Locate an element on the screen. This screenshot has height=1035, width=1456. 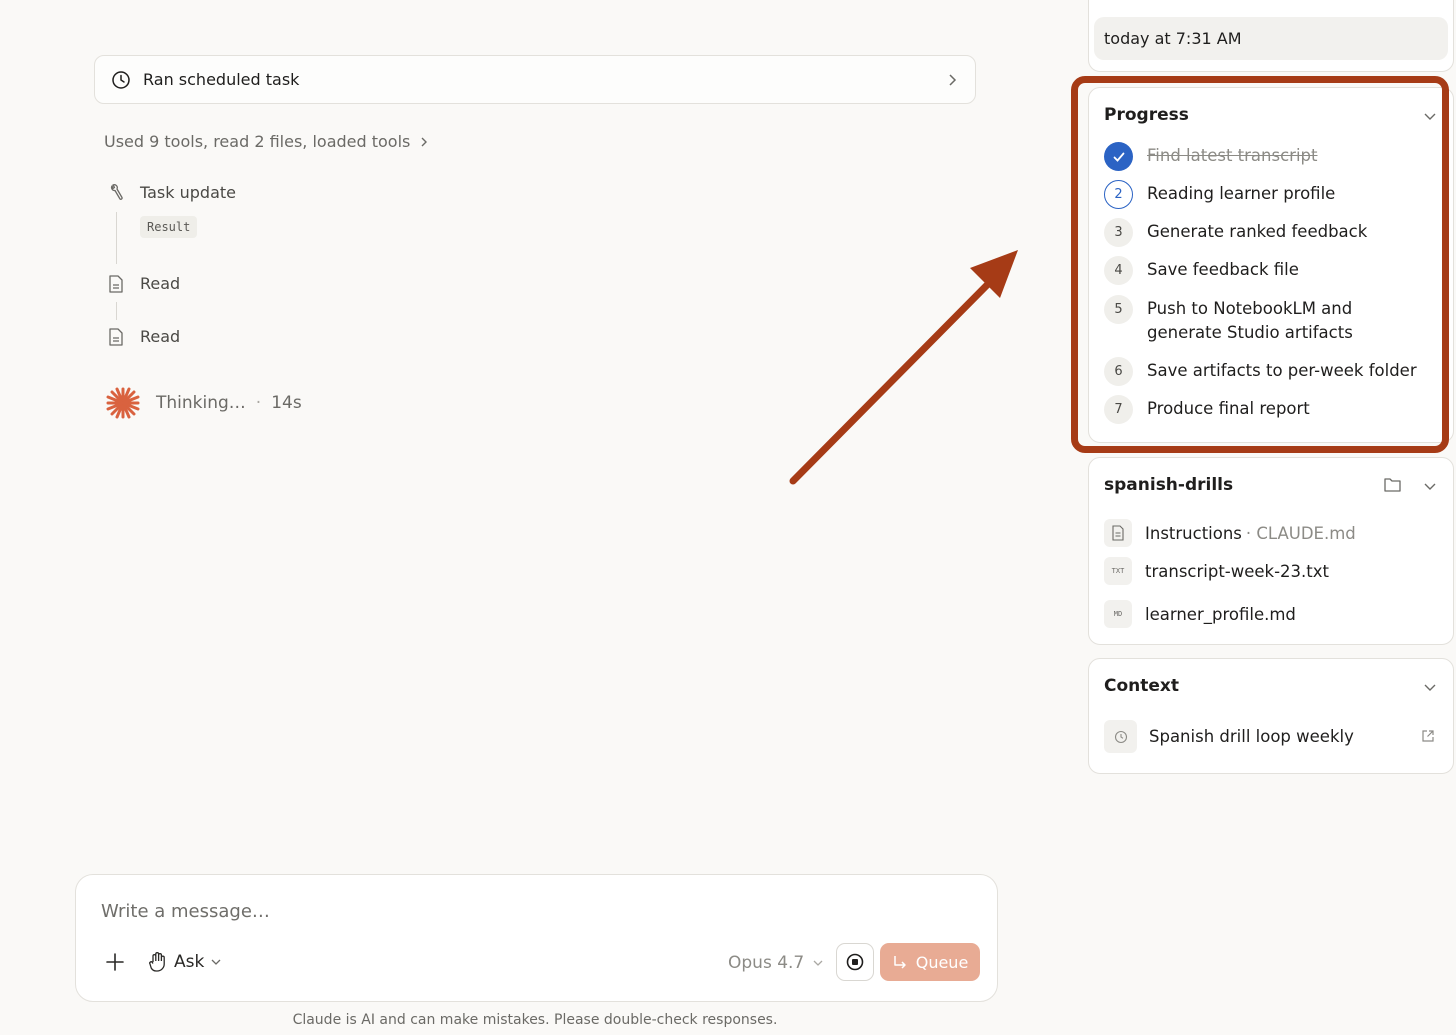
wrench-icon is located at coordinates (116, 192).